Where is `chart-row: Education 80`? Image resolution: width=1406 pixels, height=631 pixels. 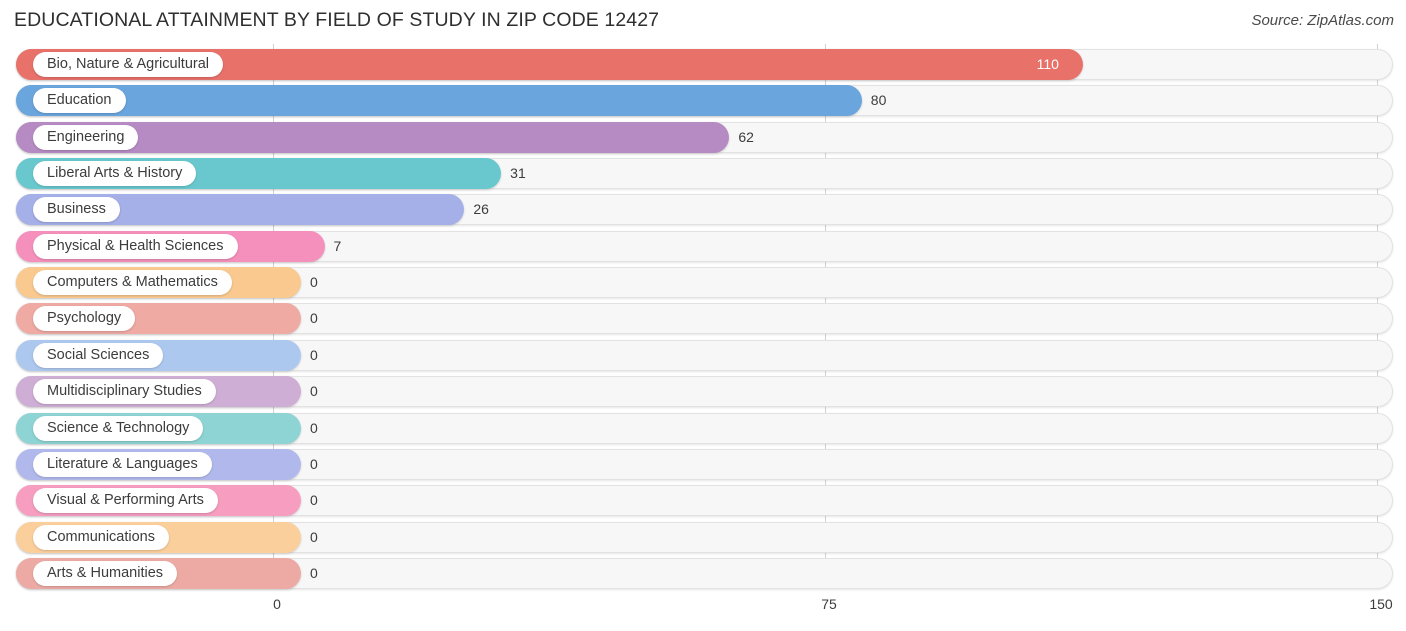
chart-row: Education 80 is located at coordinates (704, 101).